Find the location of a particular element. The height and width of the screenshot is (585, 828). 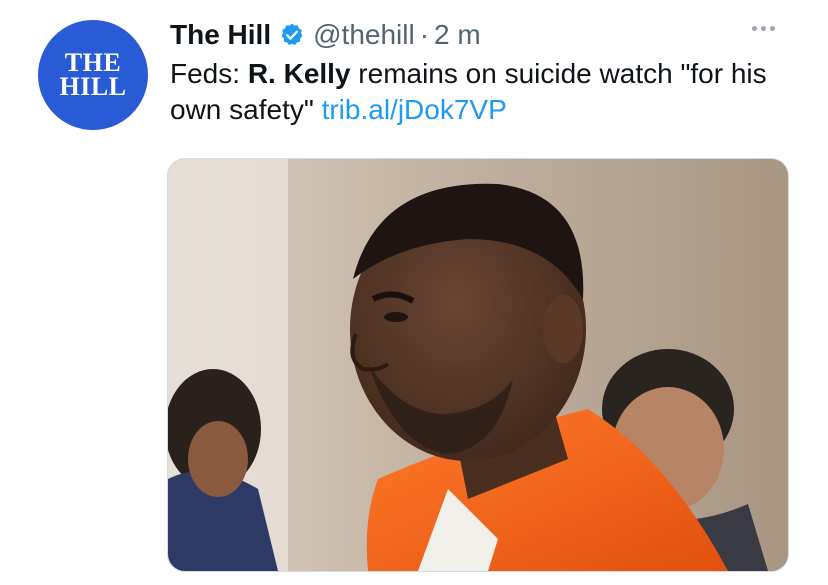

more-options-icon is located at coordinates (763, 28).